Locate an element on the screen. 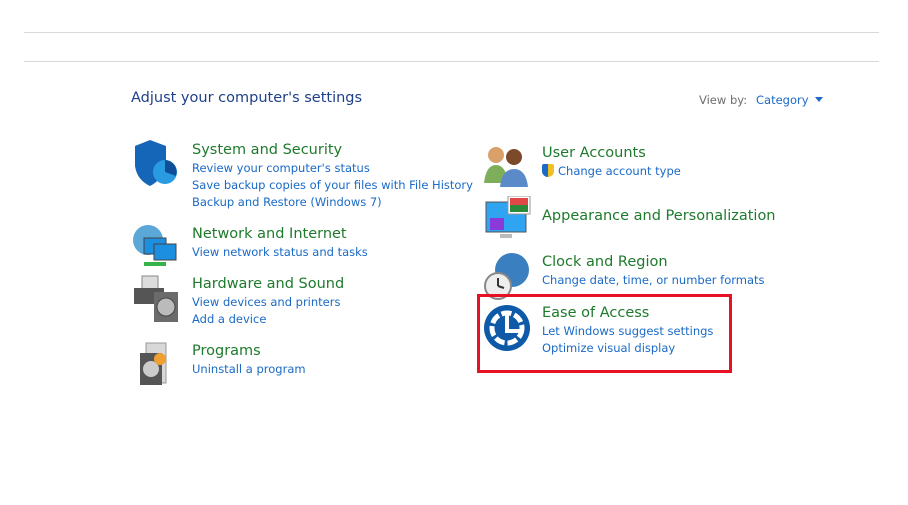 The height and width of the screenshot is (505, 908). date-time-formats-link: Change date, time, or number formats is located at coordinates (653, 280).